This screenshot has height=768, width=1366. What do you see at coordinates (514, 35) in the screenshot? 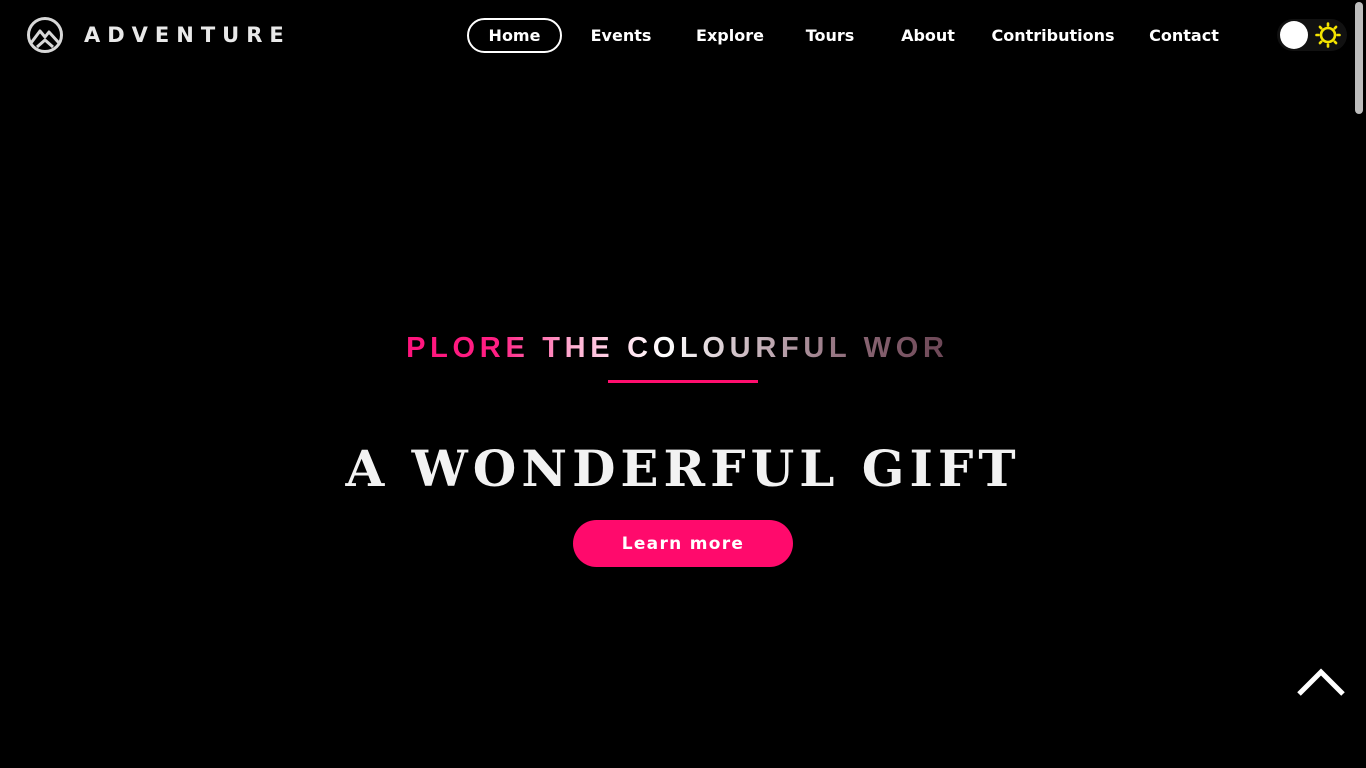
I see `nav-home: Home` at bounding box center [514, 35].